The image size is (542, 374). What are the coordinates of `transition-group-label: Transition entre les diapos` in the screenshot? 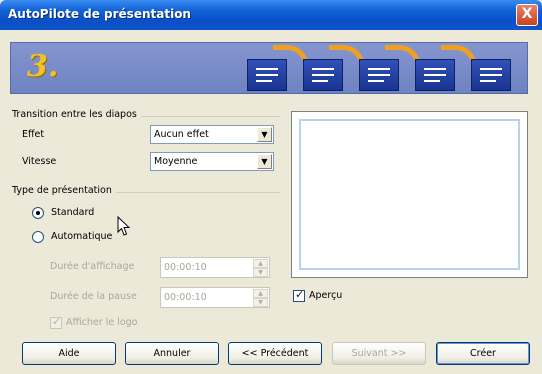 It's located at (76, 114).